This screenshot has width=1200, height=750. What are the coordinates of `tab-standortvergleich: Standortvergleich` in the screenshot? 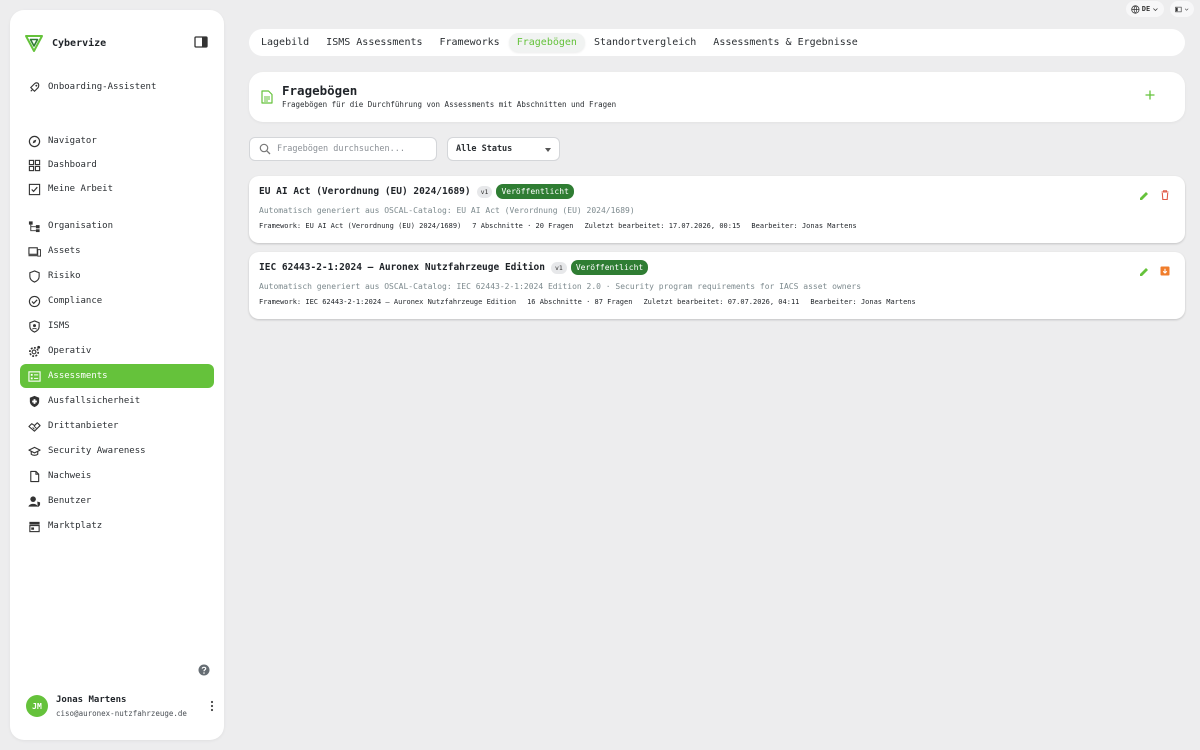 It's located at (645, 42).